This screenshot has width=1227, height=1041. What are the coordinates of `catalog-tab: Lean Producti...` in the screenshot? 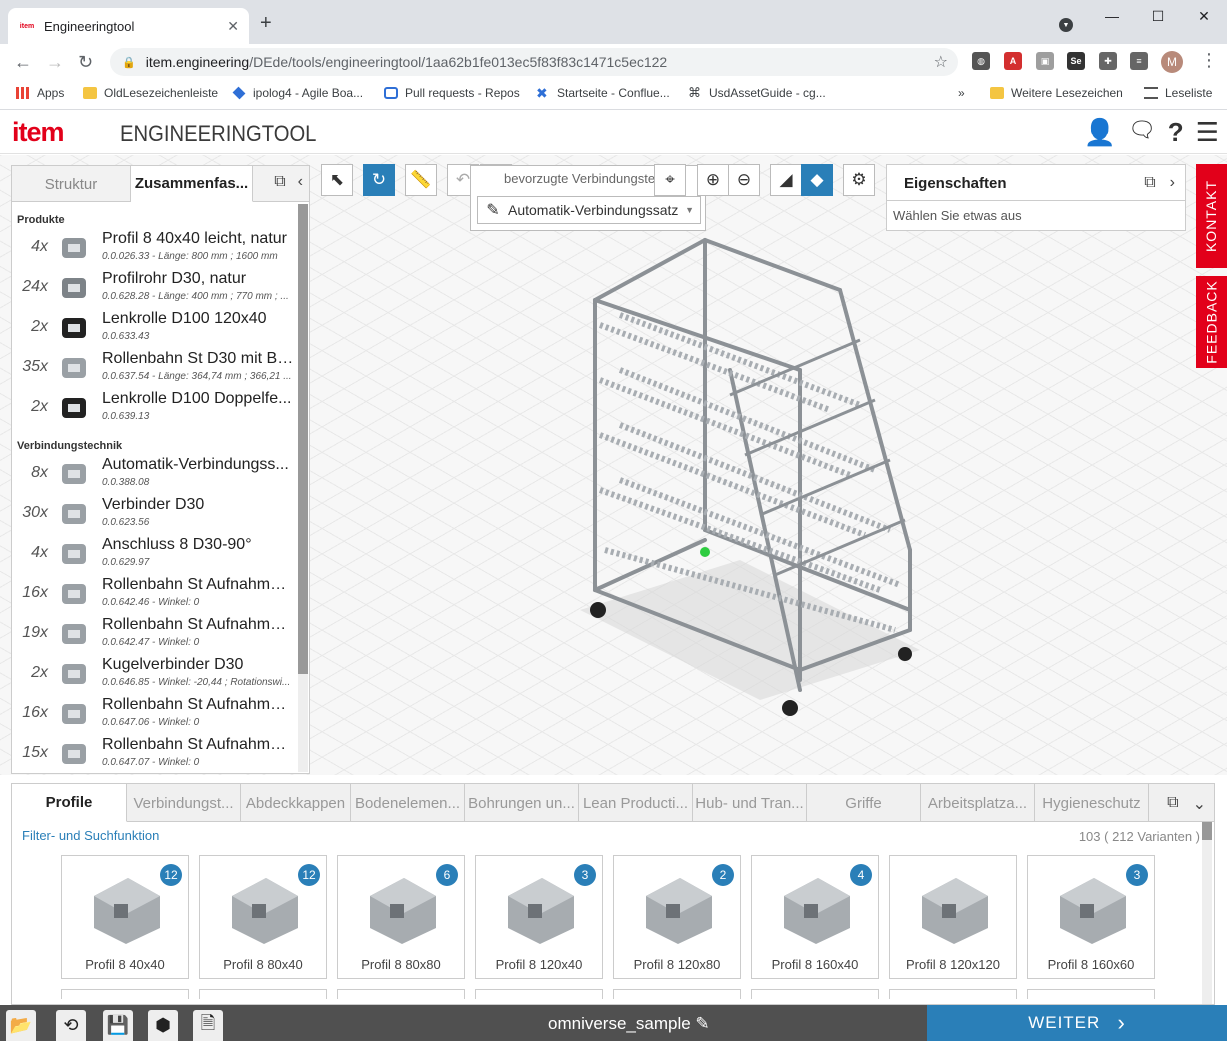 It's located at (636, 803).